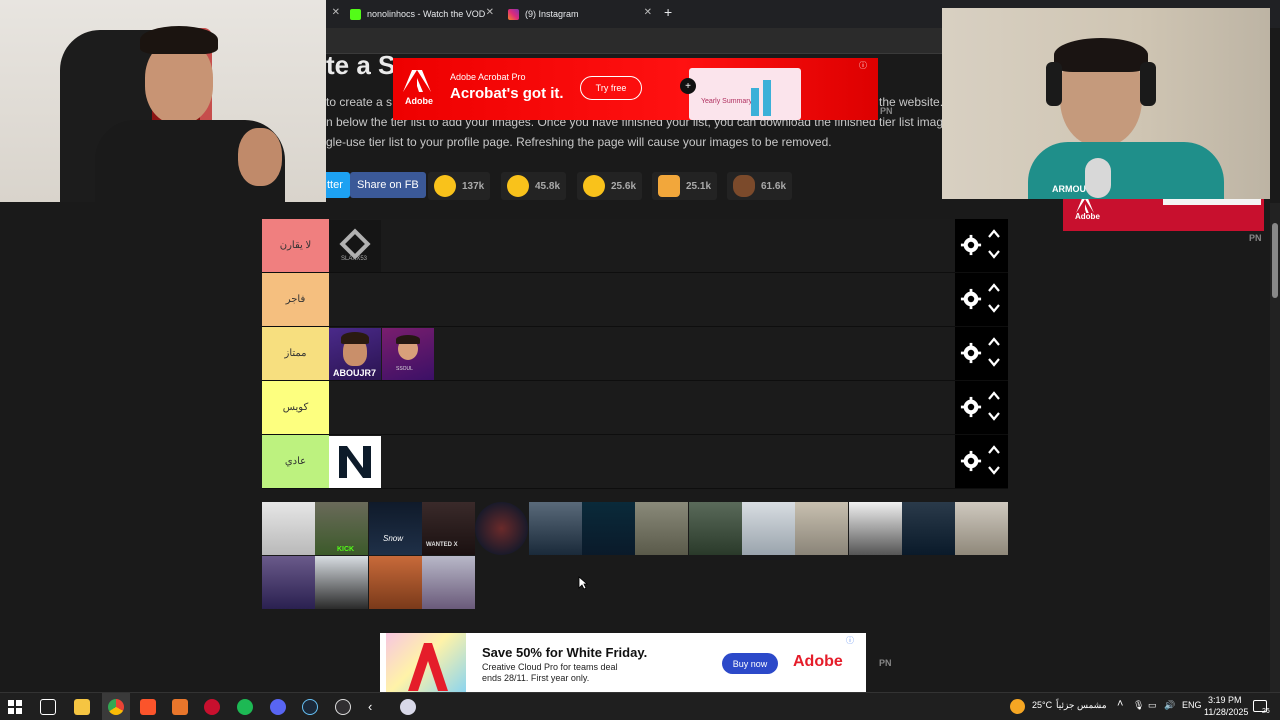  Describe the element at coordinates (376, 707) in the screenshot. I see `capcut-icon: ‹` at that location.